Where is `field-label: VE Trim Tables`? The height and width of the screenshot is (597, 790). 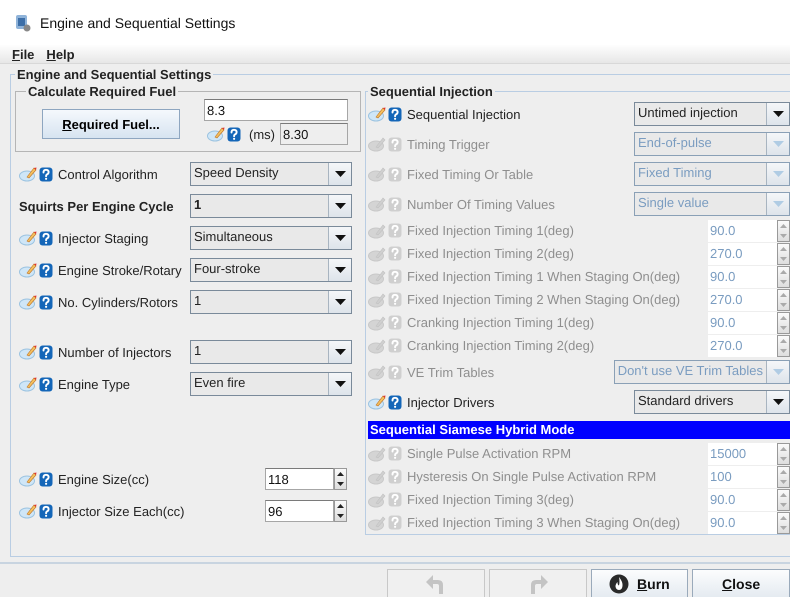
field-label: VE Trim Tables is located at coordinates (450, 372).